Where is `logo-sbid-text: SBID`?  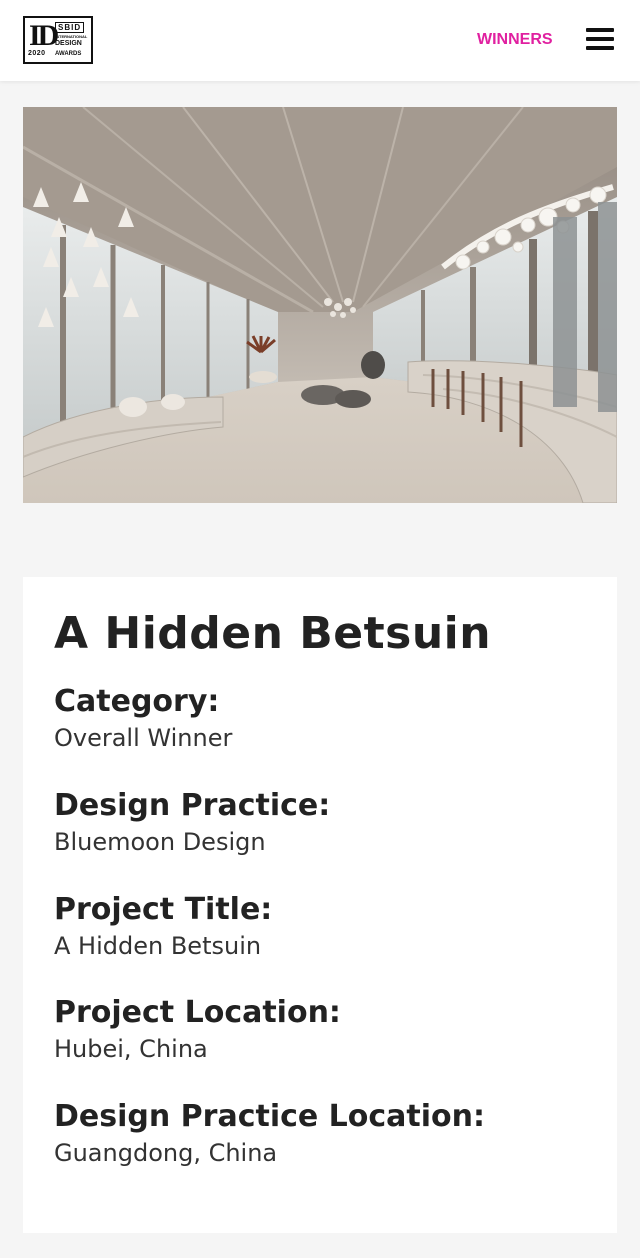 logo-sbid-text: SBID is located at coordinates (70, 27).